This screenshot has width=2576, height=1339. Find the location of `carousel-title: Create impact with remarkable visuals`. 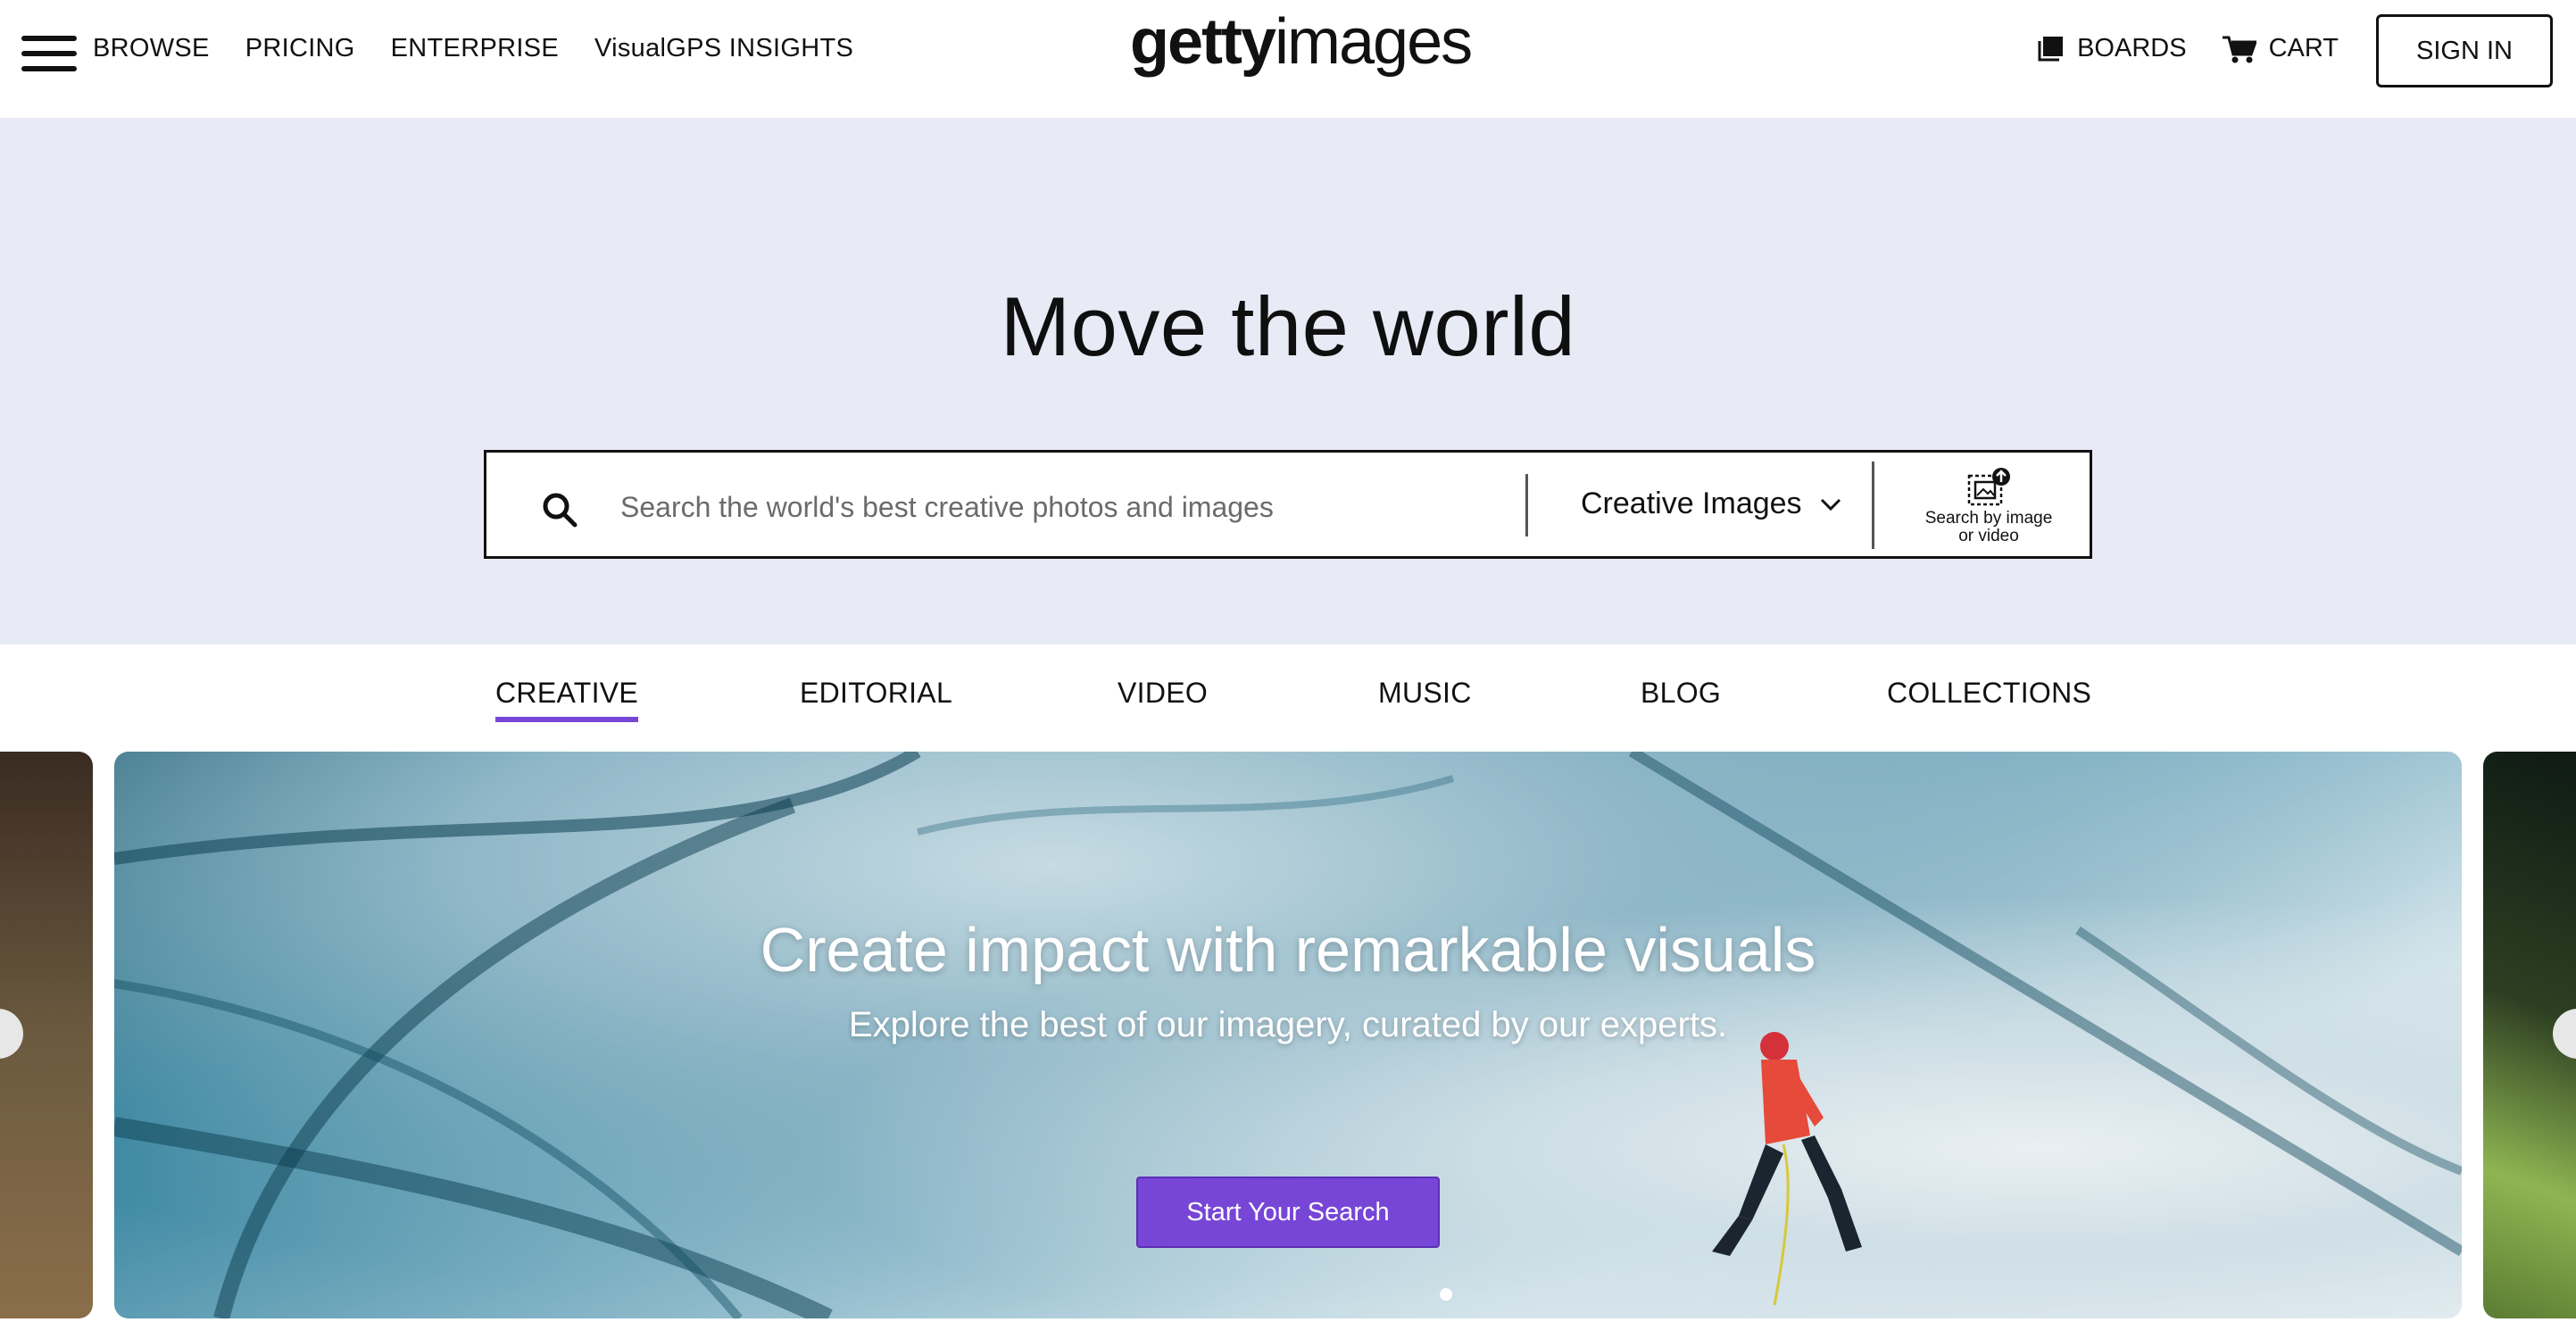

carousel-title: Create impact with remarkable visuals is located at coordinates (1288, 950).